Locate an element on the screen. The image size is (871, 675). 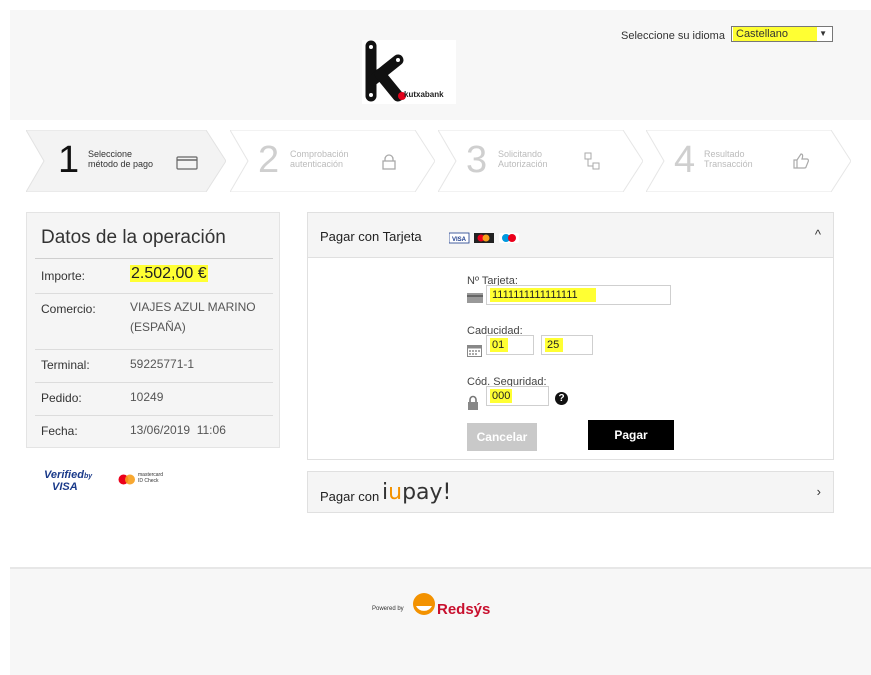
thumbs-up-icon is located at coordinates (801, 161).